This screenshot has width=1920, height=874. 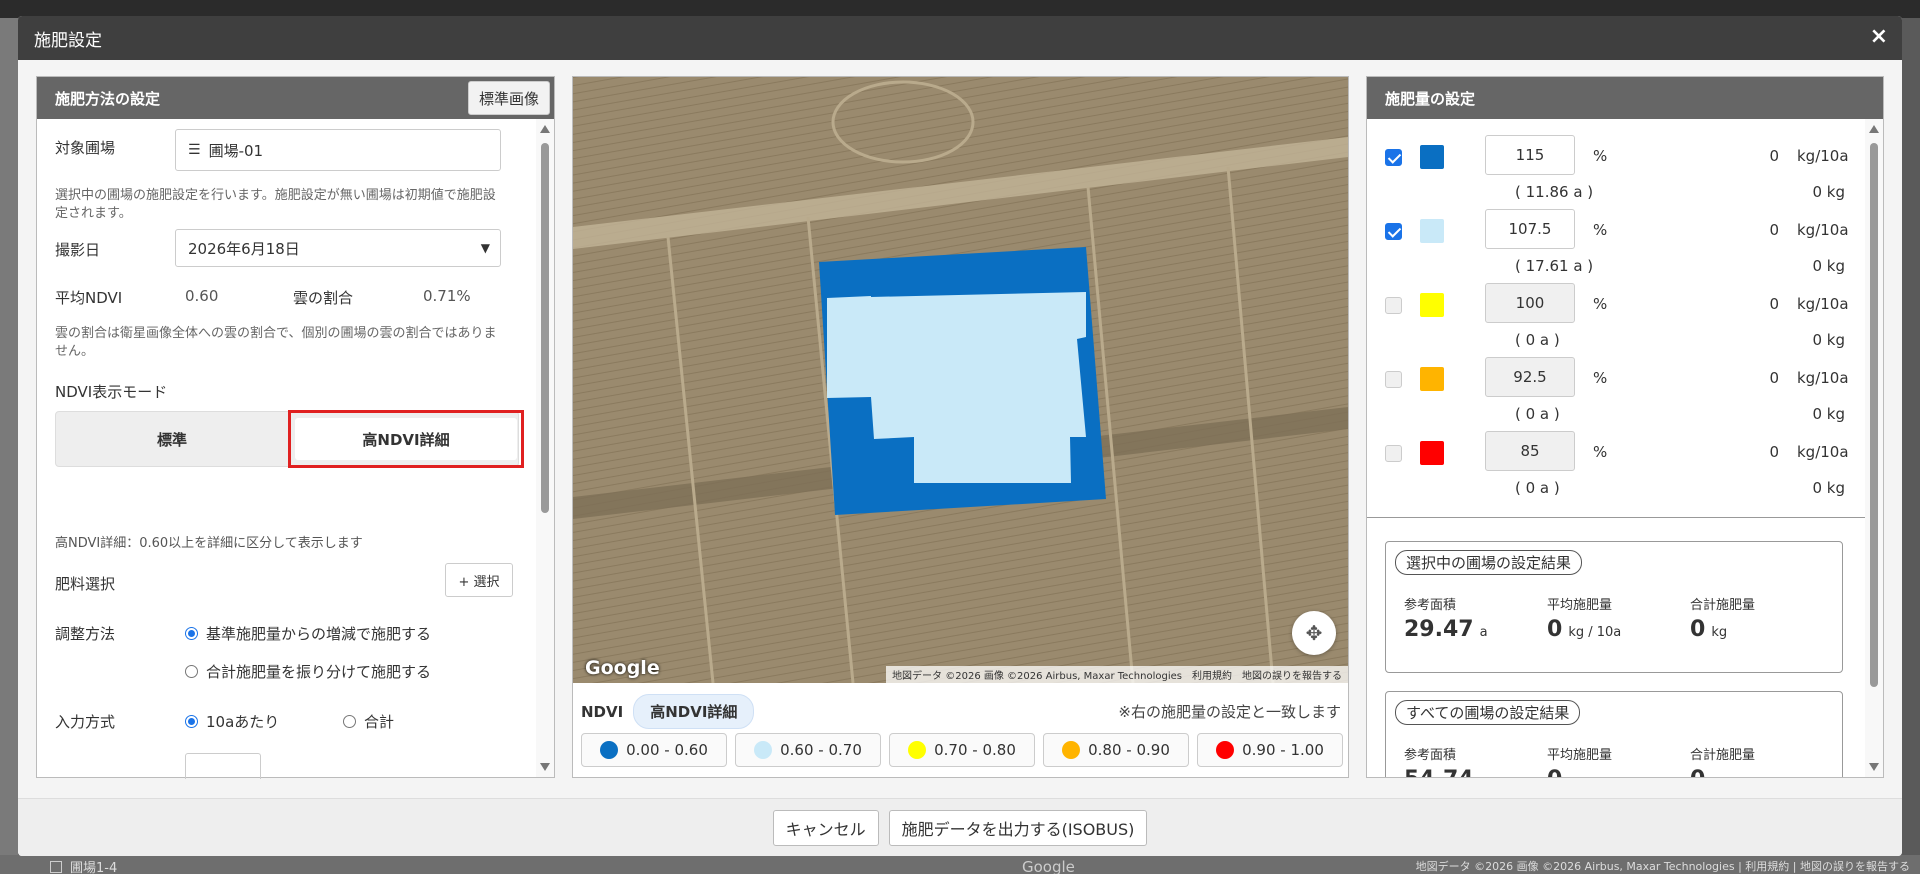 What do you see at coordinates (1616, 394) in the screenshot?
I see `ndvi-class-row: 92.5% ( 0 a ) 0 kg/10a 0 kg` at bounding box center [1616, 394].